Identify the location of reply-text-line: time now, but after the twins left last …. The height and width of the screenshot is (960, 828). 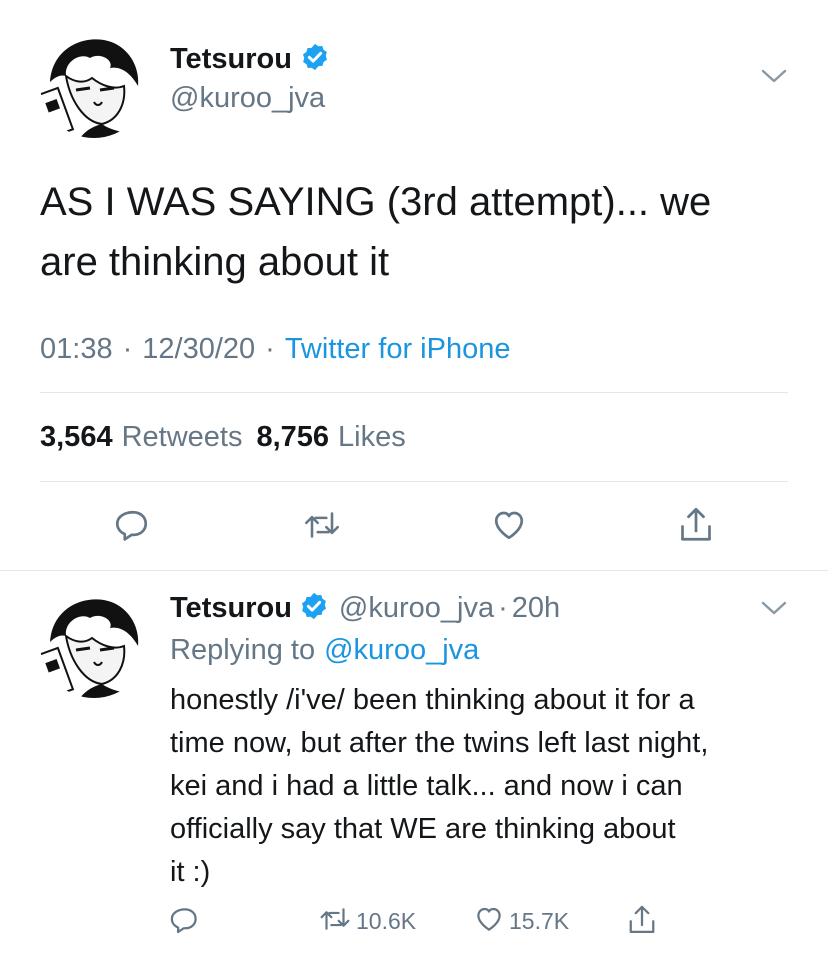
(439, 743).